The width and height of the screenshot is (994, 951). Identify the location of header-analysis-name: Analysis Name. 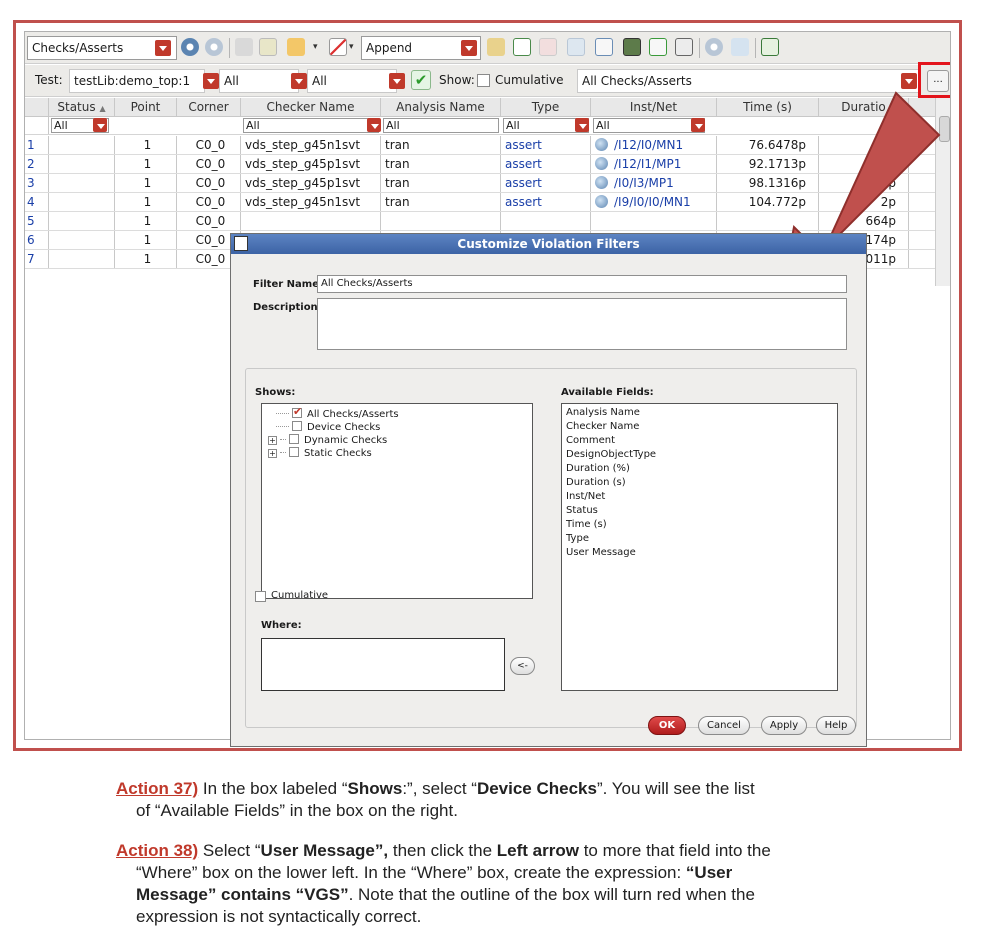
(441, 107).